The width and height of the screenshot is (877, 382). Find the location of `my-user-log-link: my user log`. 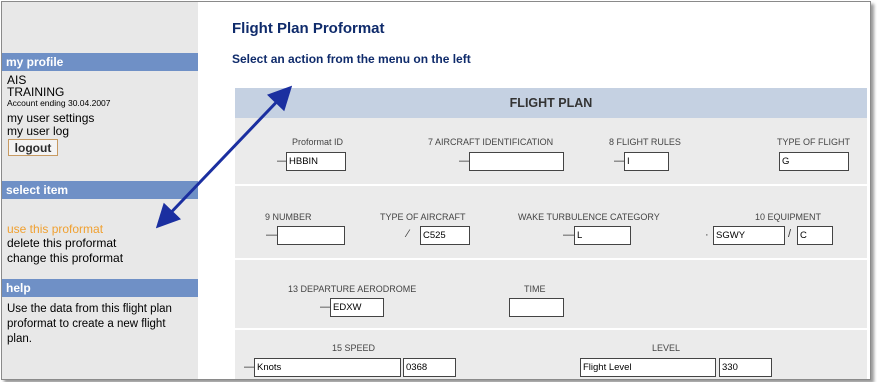

my-user-log-link: my user log is located at coordinates (38, 131).